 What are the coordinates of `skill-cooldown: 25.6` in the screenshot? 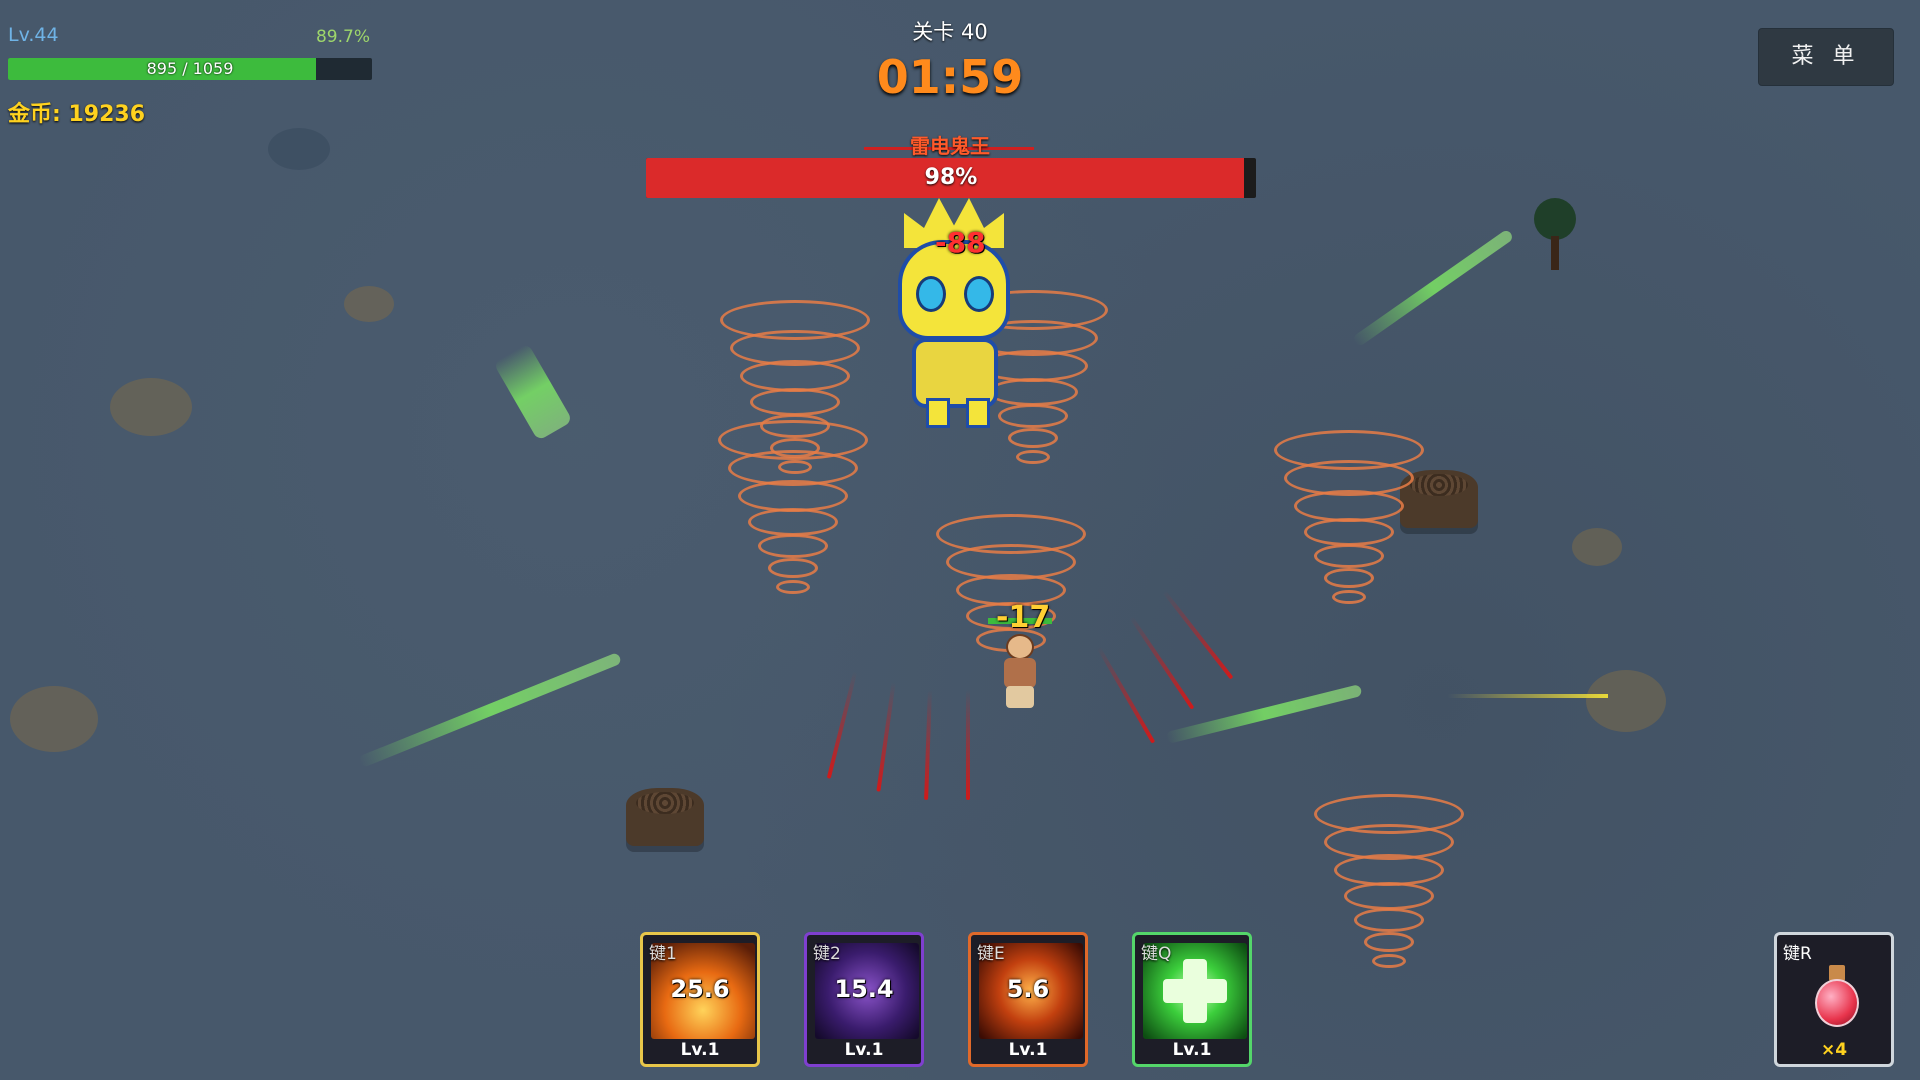 It's located at (700, 989).